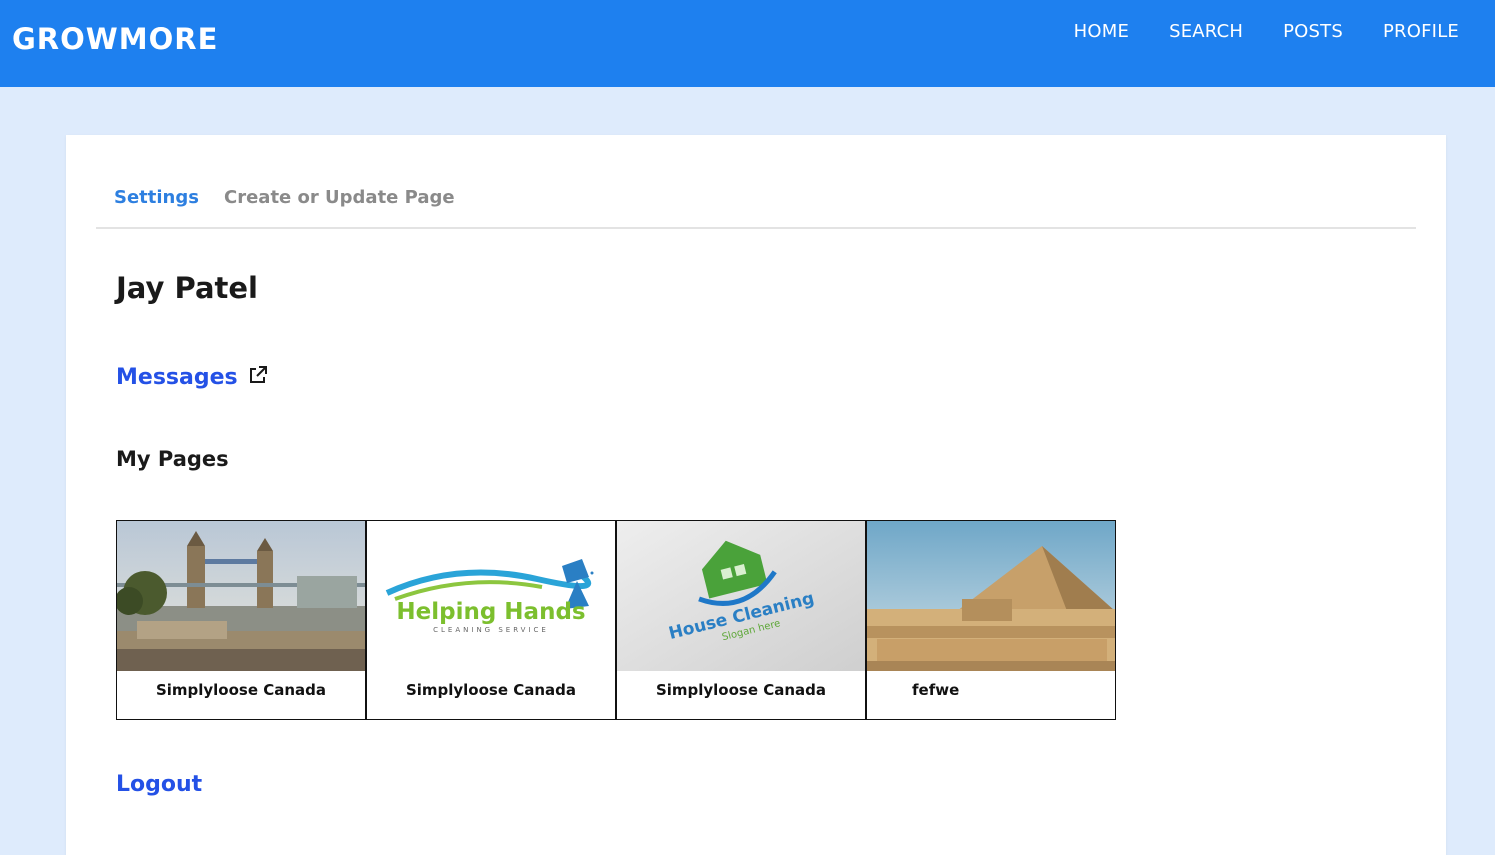  What do you see at coordinates (756, 206) in the screenshot?
I see `tab-bar: Settings Create or Update Page` at bounding box center [756, 206].